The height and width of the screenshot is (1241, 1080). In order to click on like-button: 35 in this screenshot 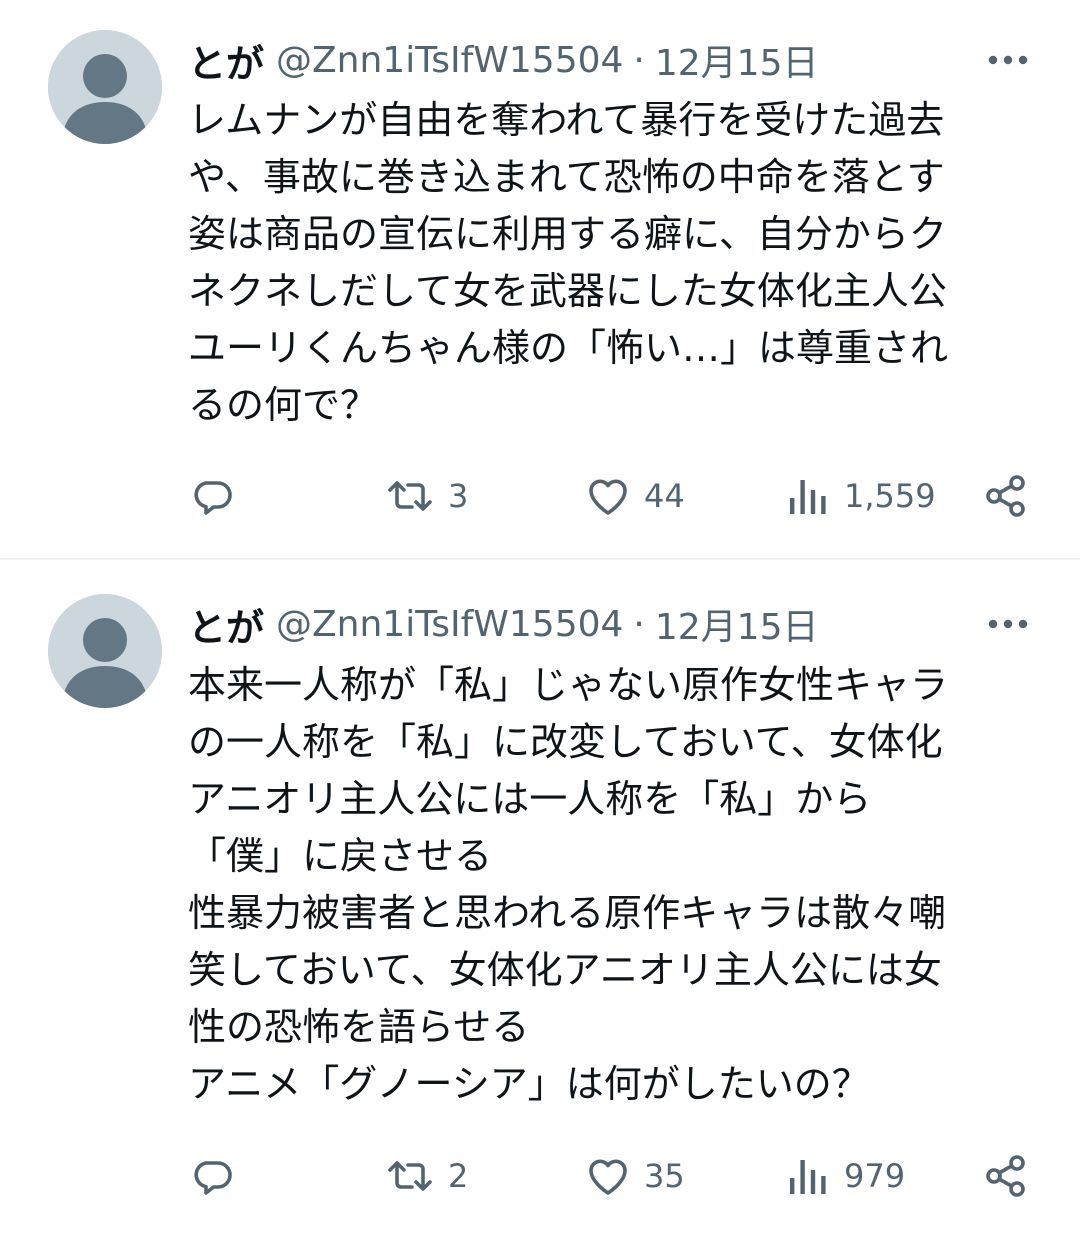, I will do `click(634, 1176)`.